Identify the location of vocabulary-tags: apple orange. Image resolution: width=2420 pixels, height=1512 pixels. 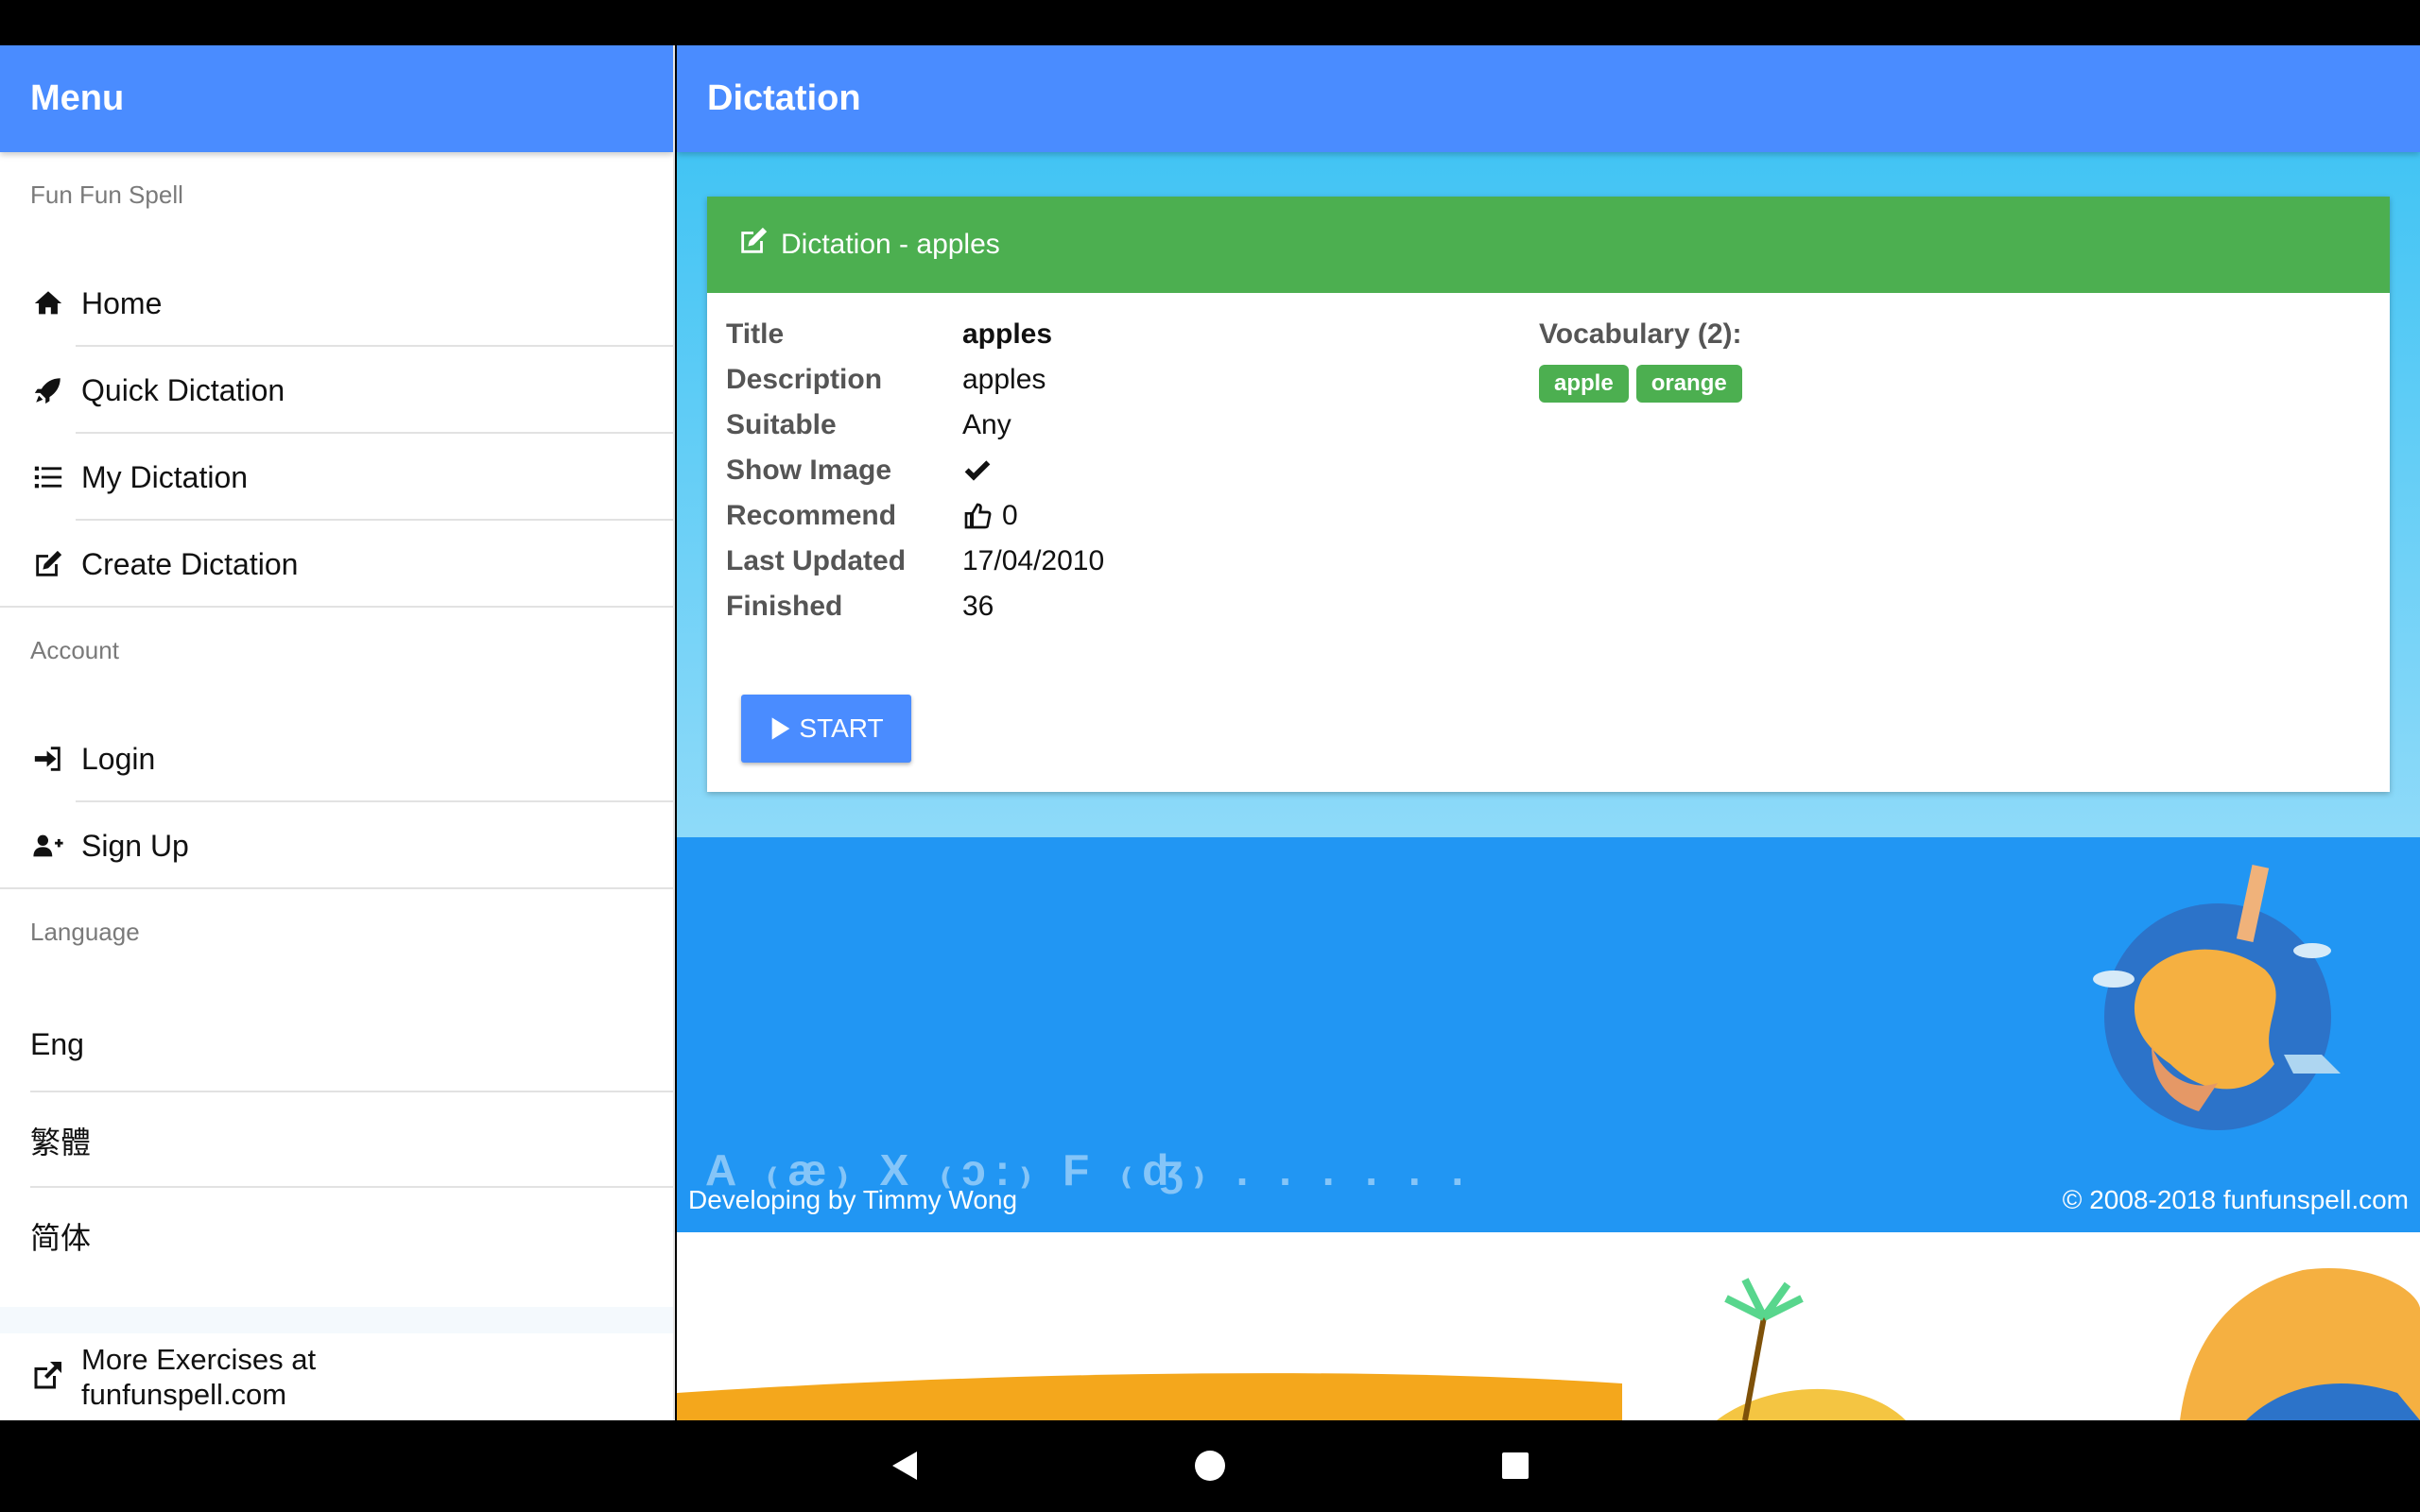
(1644, 384).